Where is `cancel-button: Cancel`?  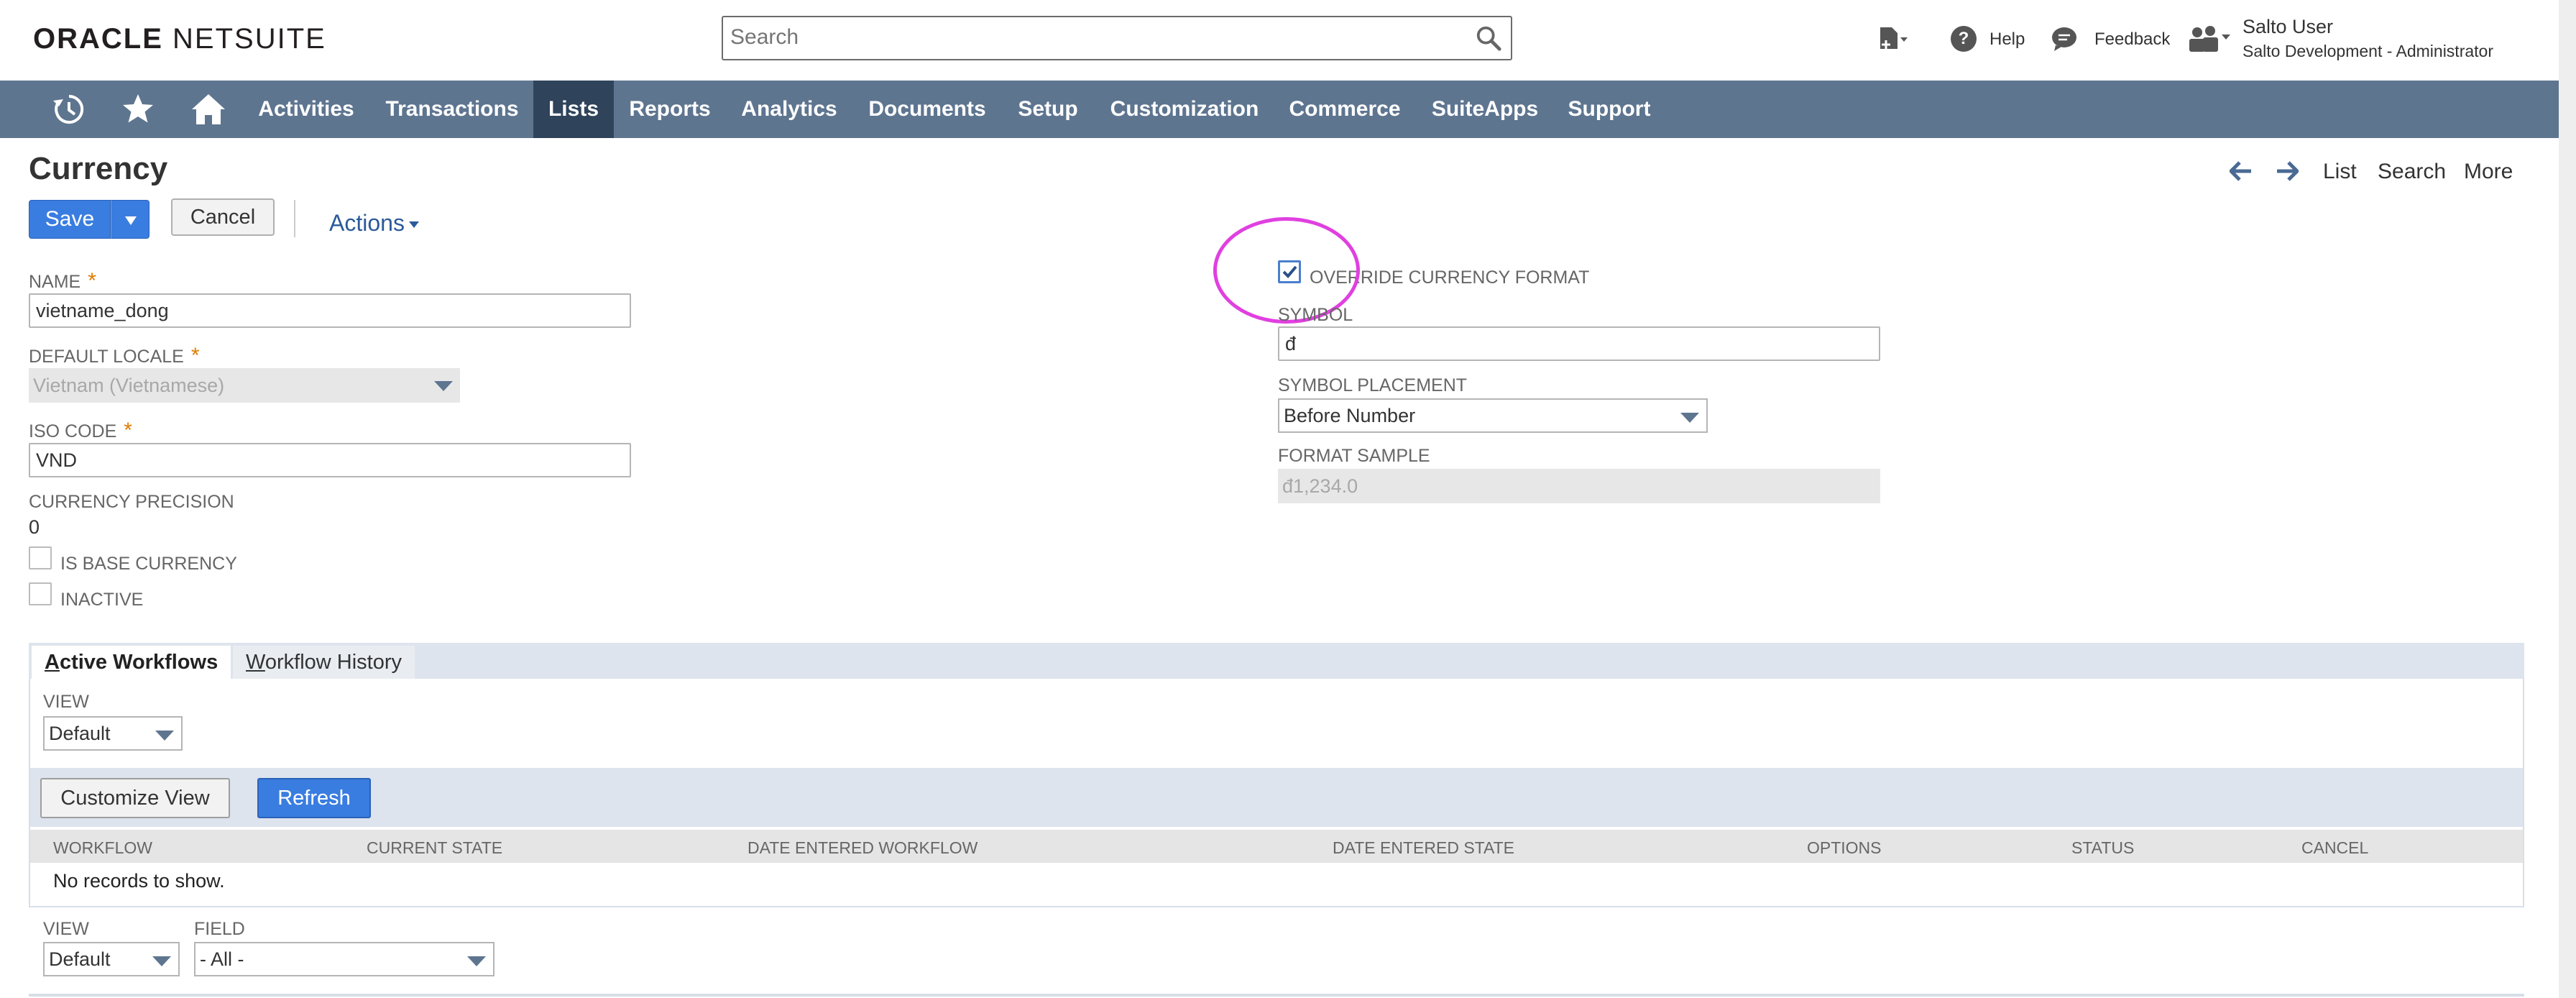
cancel-button: Cancel is located at coordinates (223, 217).